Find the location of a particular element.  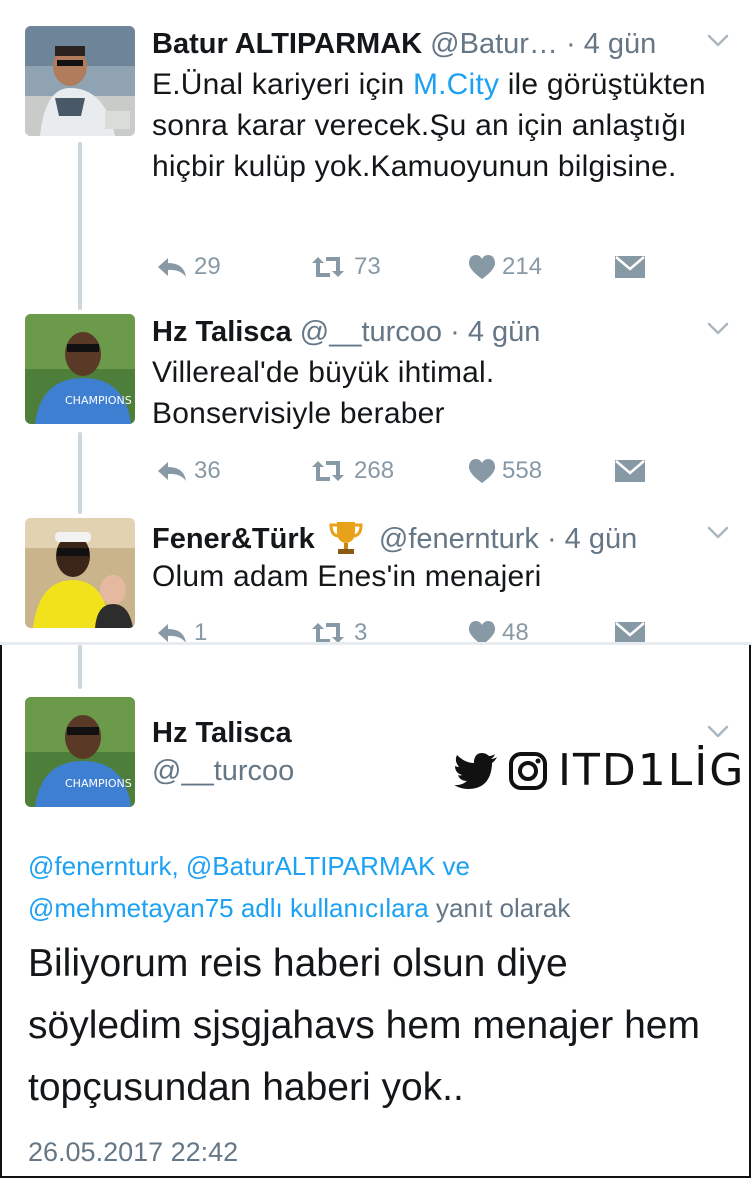

like-button: 558 is located at coordinates (505, 471).